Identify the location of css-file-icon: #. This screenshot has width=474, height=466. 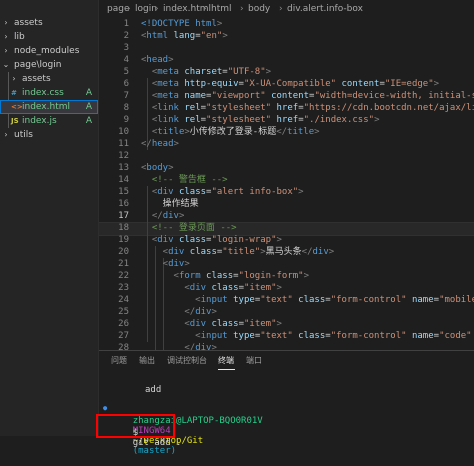
(14, 93).